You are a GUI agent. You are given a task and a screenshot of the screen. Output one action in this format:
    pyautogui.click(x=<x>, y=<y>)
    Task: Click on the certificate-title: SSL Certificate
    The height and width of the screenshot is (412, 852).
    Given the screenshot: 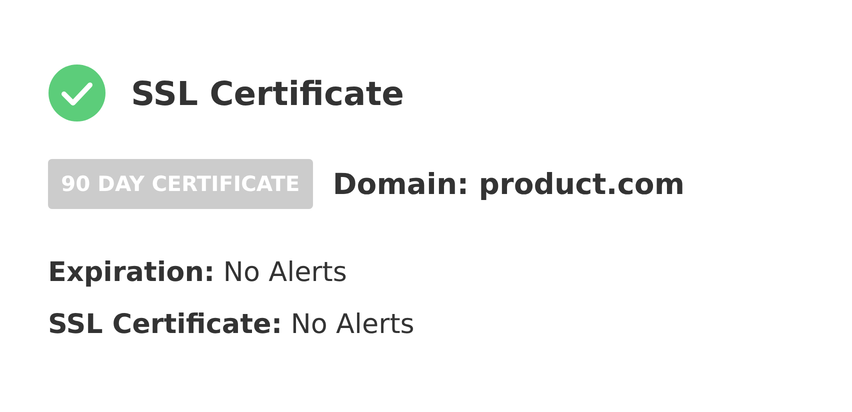 What is the action you would take?
    pyautogui.click(x=267, y=93)
    